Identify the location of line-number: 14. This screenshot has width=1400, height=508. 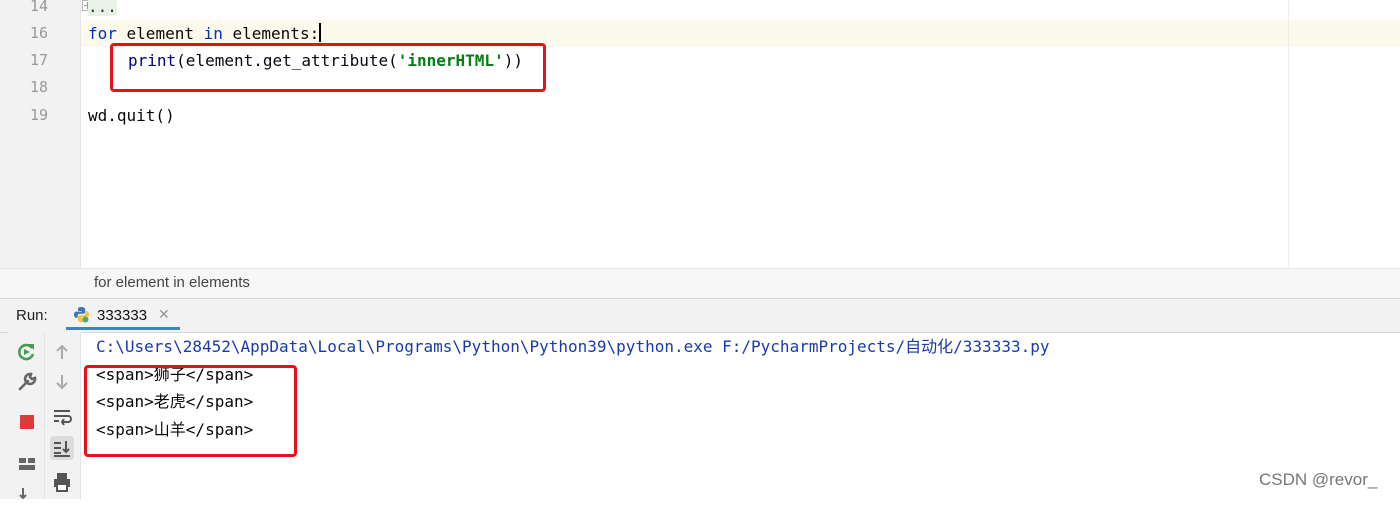
(38, 7).